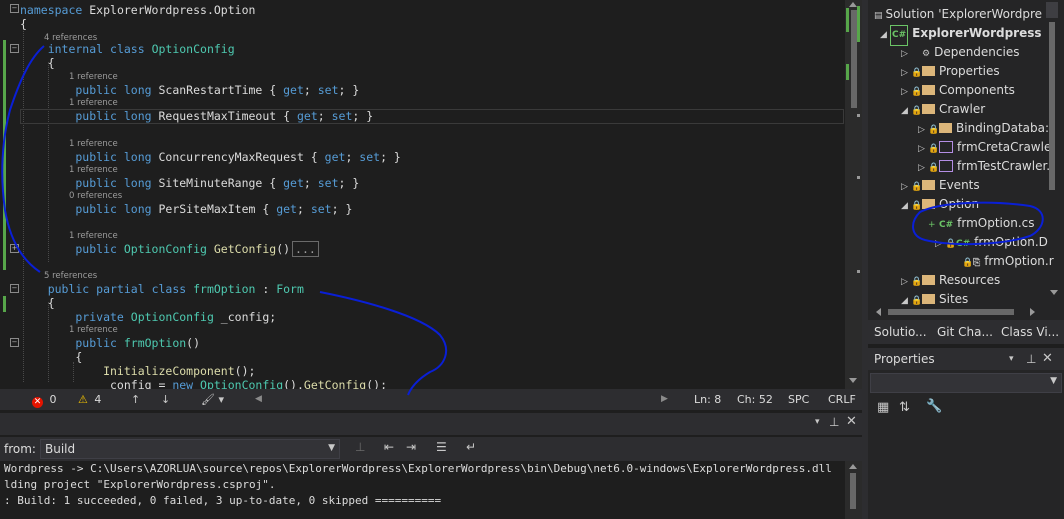 Image resolution: width=1064 pixels, height=519 pixels. What do you see at coordinates (37, 63) in the screenshot?
I see `code-token: {` at bounding box center [37, 63].